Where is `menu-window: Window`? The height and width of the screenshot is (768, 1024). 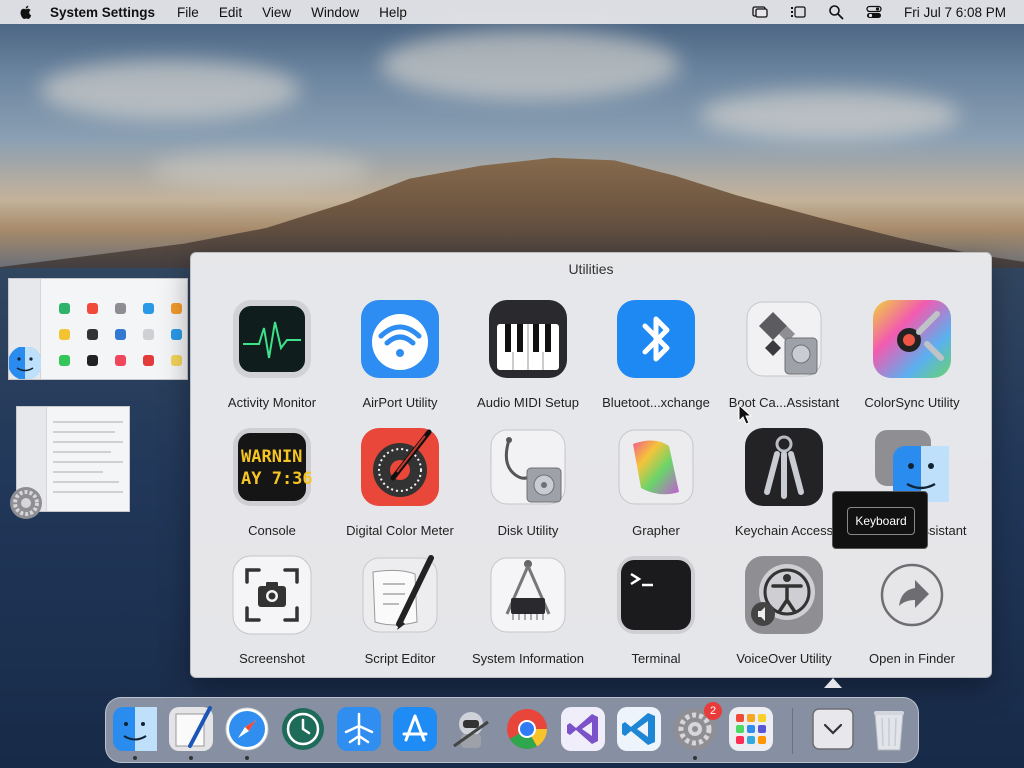 menu-window: Window is located at coordinates (335, 12).